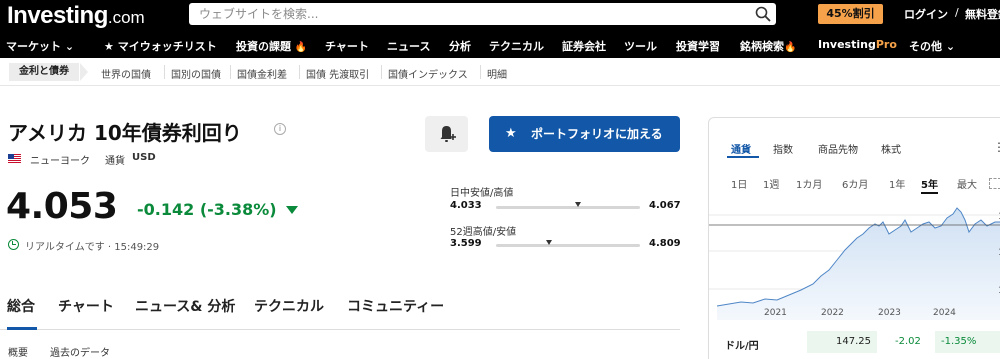  Describe the element at coordinates (850, 14) in the screenshot. I see `promo-button: 45%割引` at that location.